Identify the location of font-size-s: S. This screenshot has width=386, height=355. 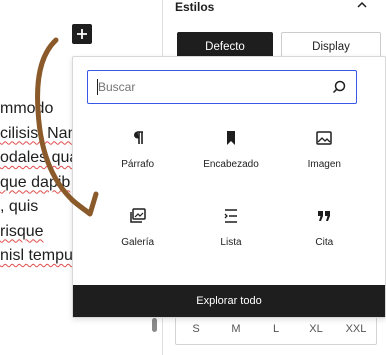
(196, 329).